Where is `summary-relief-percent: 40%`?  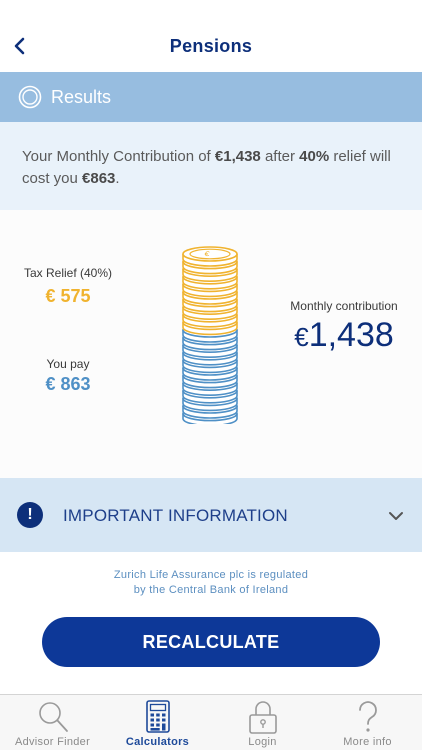 summary-relief-percent: 40% is located at coordinates (314, 156).